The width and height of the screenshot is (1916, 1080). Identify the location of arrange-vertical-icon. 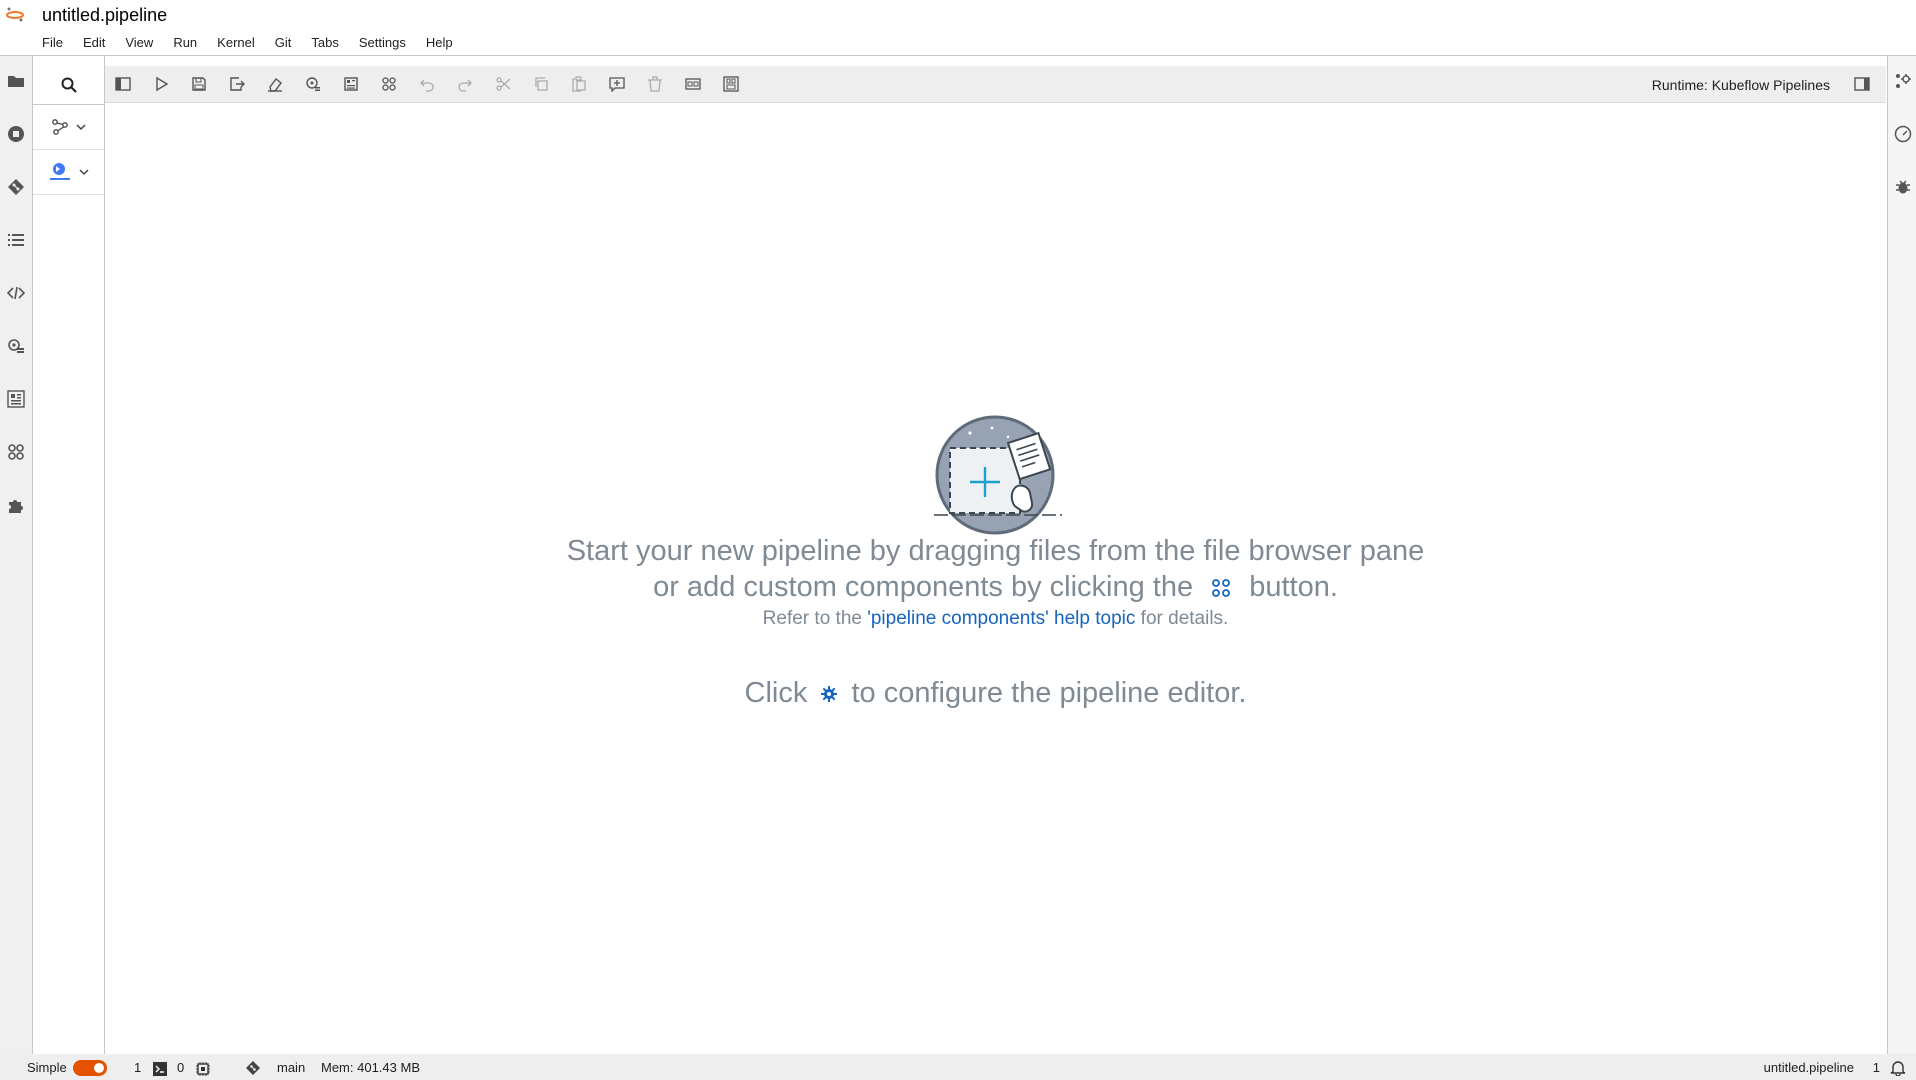
(731, 84).